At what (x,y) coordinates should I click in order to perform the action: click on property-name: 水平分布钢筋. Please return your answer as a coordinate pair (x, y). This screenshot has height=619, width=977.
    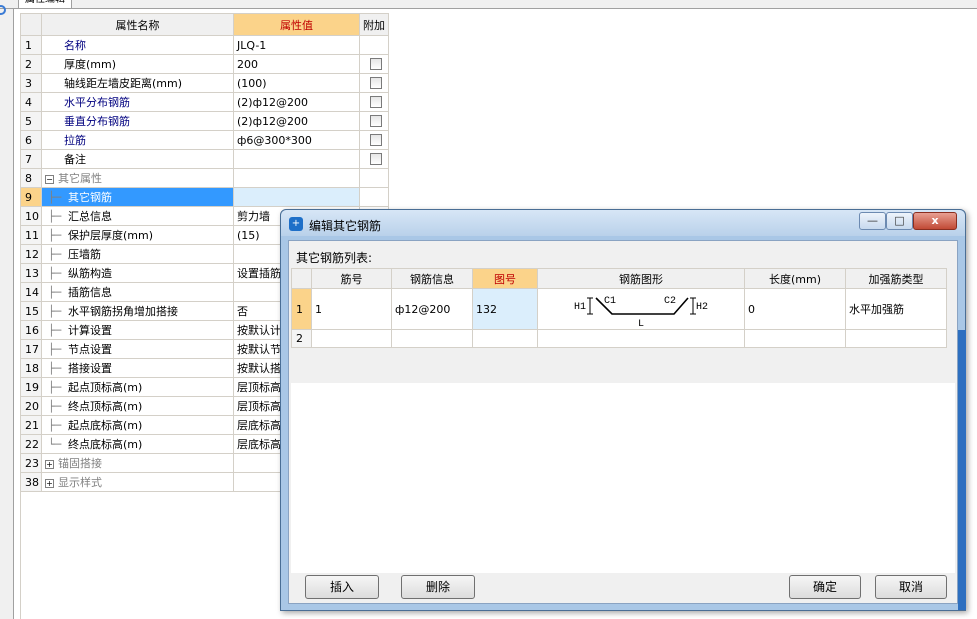
    Looking at the image, I should click on (97, 102).